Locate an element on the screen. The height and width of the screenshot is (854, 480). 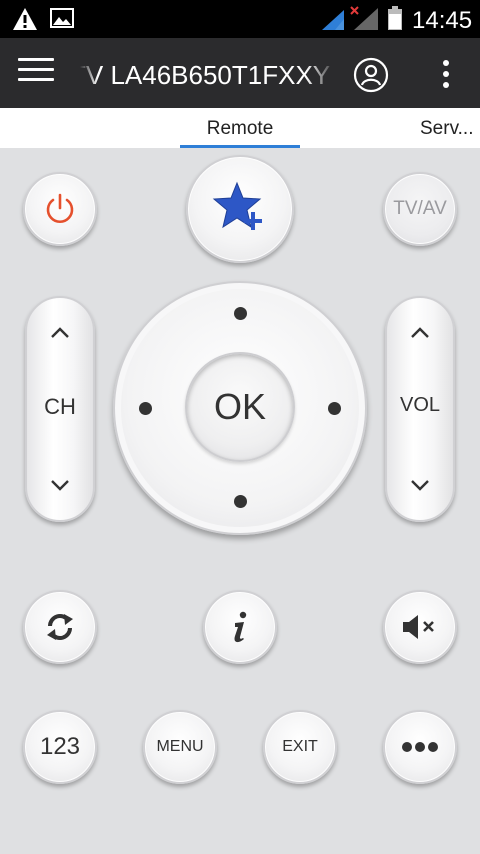
dpad-right-dot is located at coordinates (334, 408).